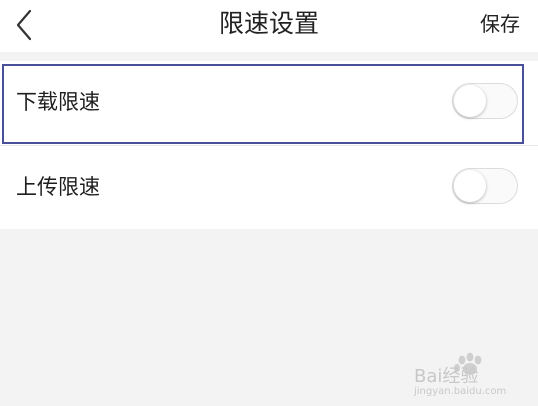 Image resolution: width=538 pixels, height=406 pixels. I want to click on watermark-brand: Bai经验, so click(446, 376).